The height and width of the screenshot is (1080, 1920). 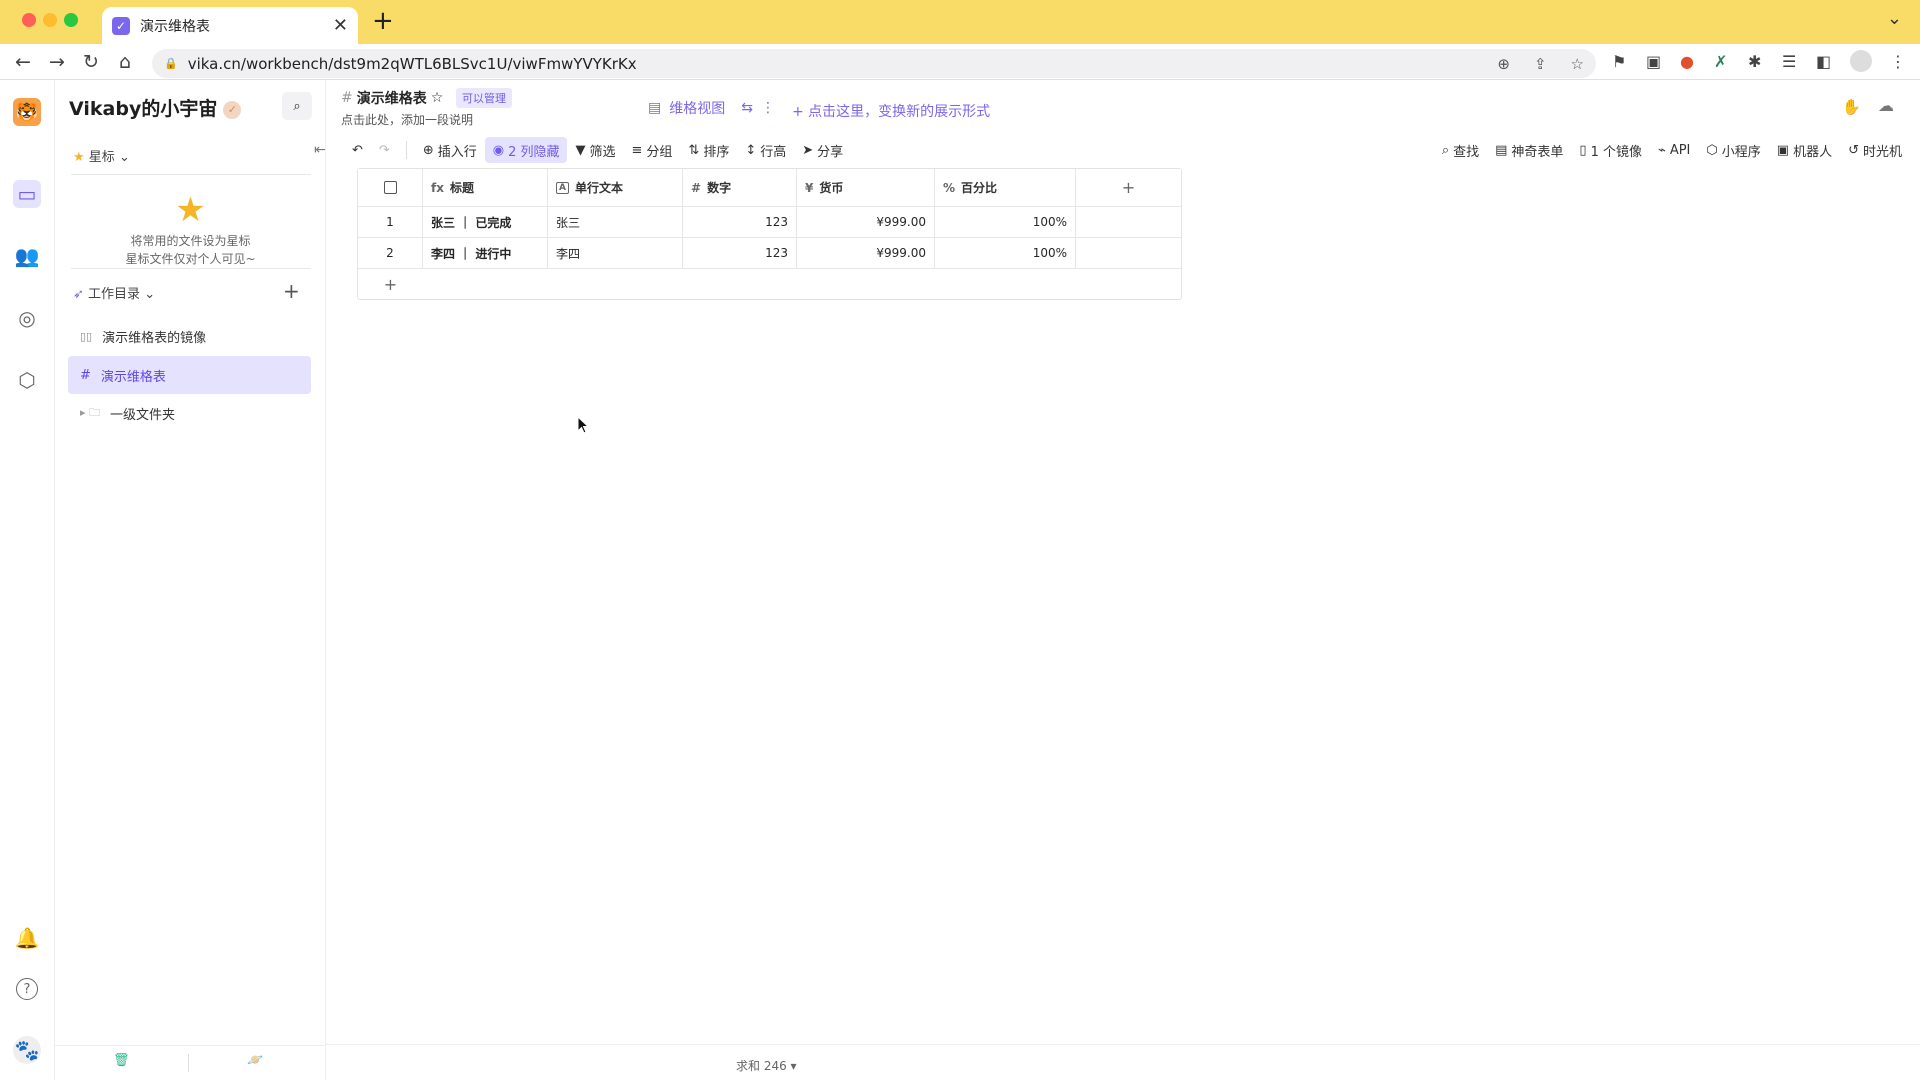 I want to click on extension-image-icon: ▣, so click(x=1653, y=61).